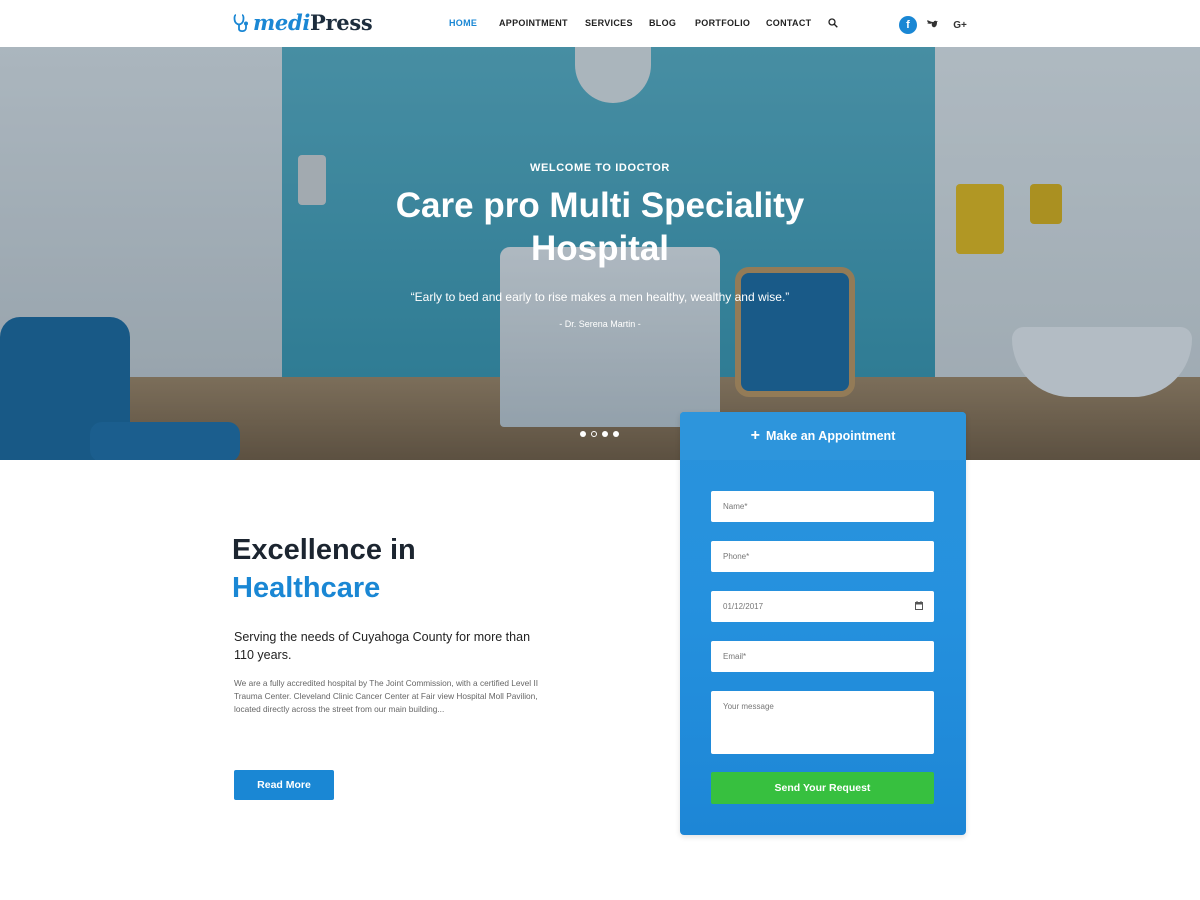 Image resolution: width=1200 pixels, height=900 pixels. I want to click on logo-text-prefix: medi, so click(282, 22).